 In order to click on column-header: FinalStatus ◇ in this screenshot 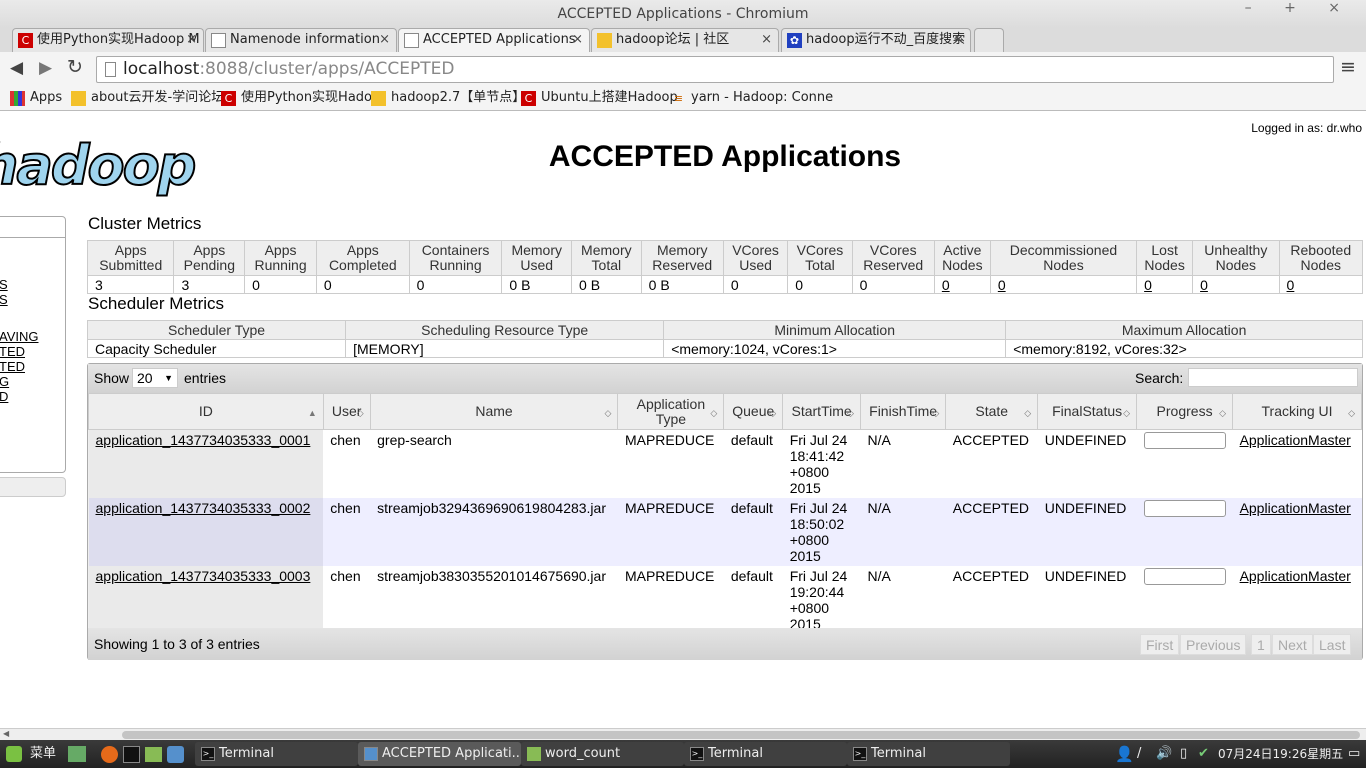, I will do `click(1087, 411)`.